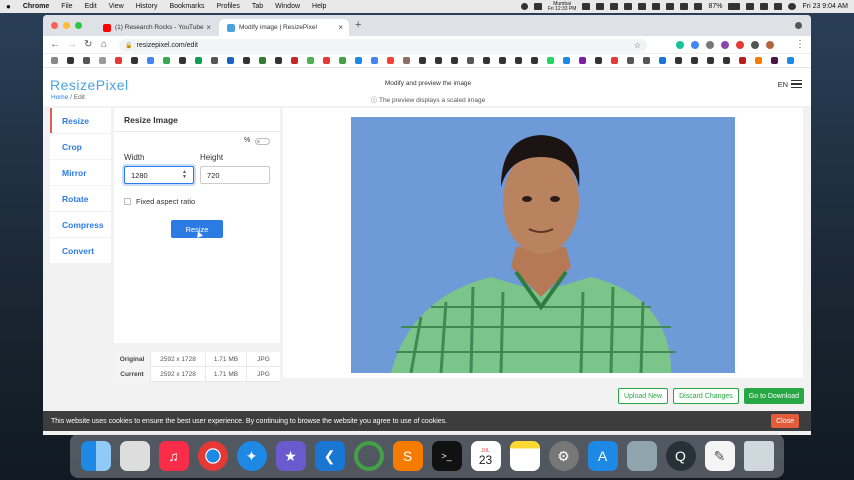 This screenshot has width=854, height=480. I want to click on sidebar-item-resize: Resize, so click(80, 120).